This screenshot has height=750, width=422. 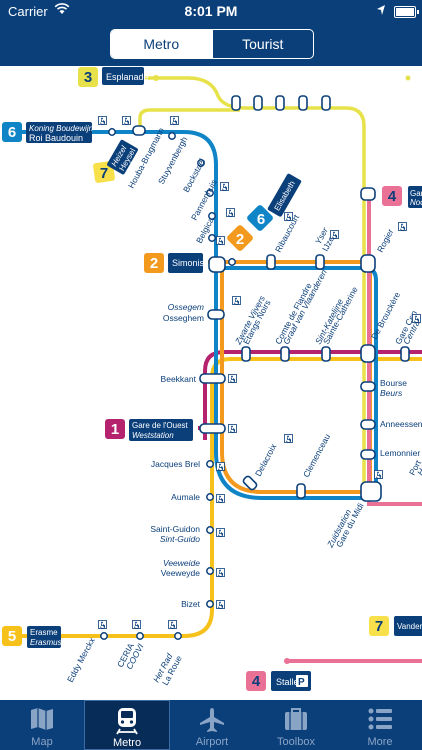 I want to click on svg-text: Anneessens, so click(x=401, y=424).